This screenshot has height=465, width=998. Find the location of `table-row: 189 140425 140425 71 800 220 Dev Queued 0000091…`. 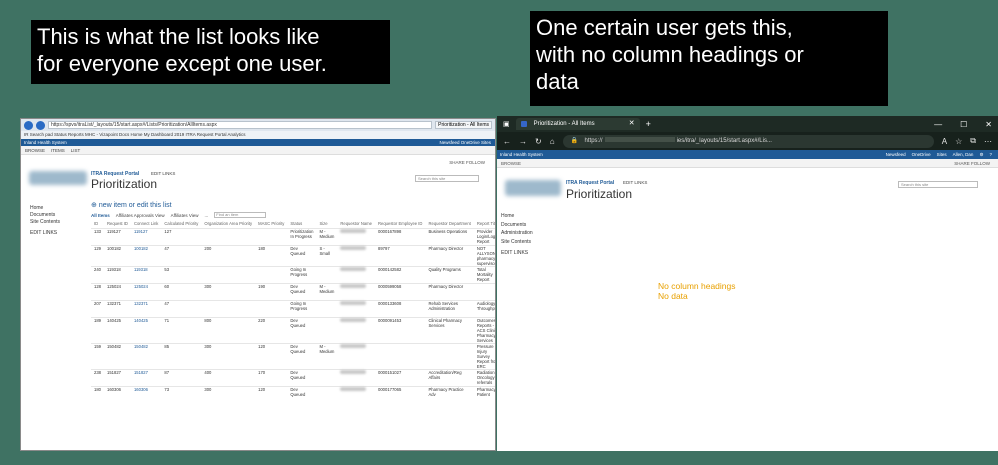

table-row: 189 140425 140425 71 800 220 Dev Queued 0000091… is located at coordinates (293, 330).